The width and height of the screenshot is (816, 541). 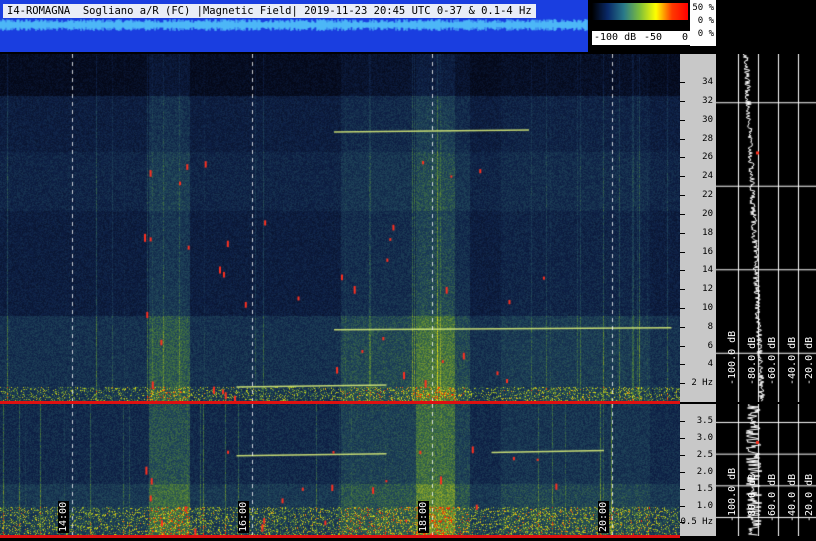 What do you see at coordinates (685, 37) in the screenshot?
I see `colorbar-label-max: 0` at bounding box center [685, 37].